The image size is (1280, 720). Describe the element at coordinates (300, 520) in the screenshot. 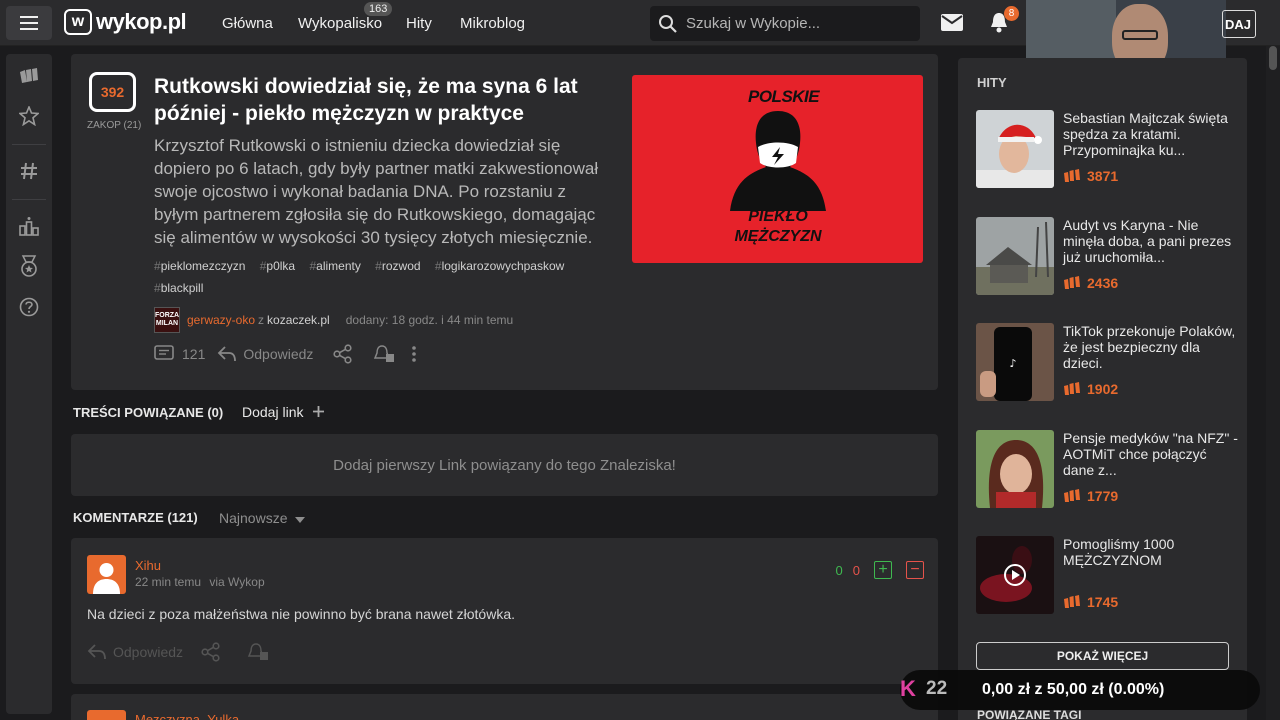

I see `chevron-down-icon` at that location.